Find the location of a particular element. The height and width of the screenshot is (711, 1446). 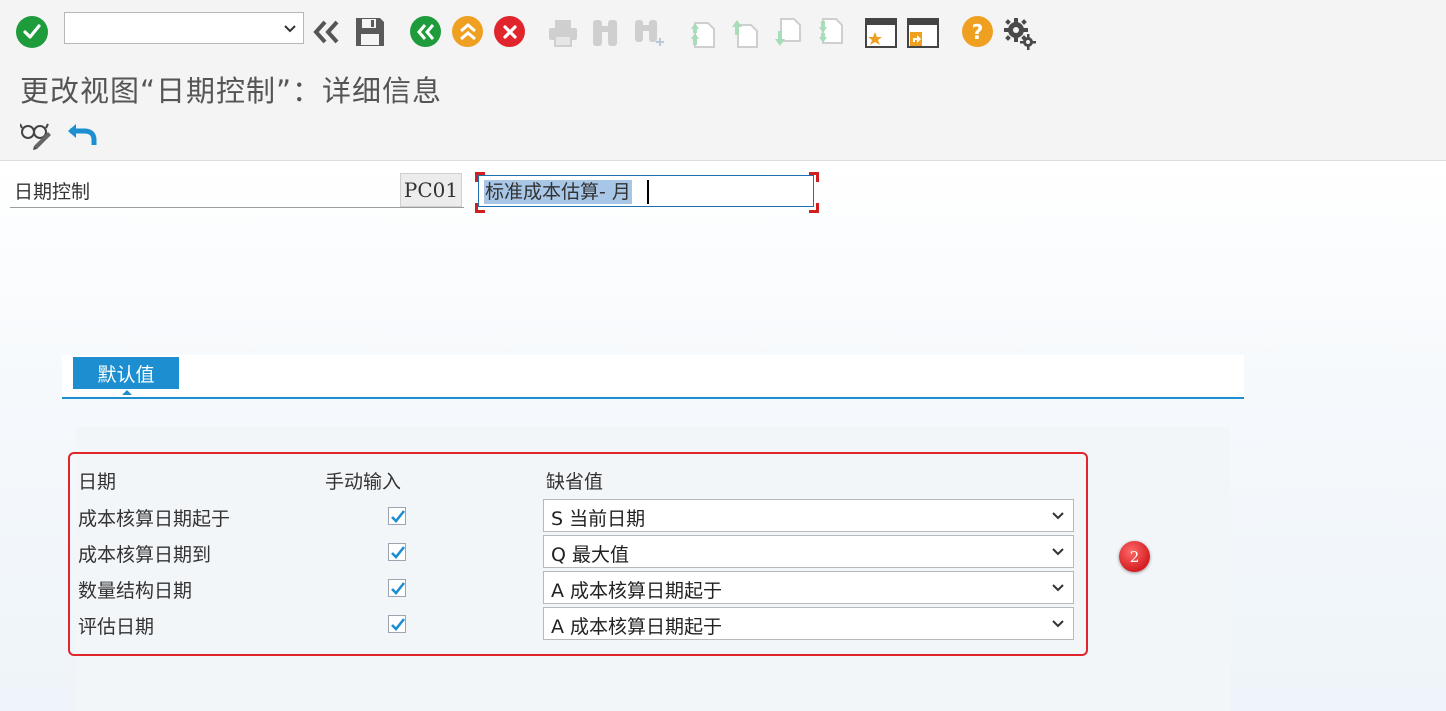

tab-default-values: 默认值 is located at coordinates (126, 373).